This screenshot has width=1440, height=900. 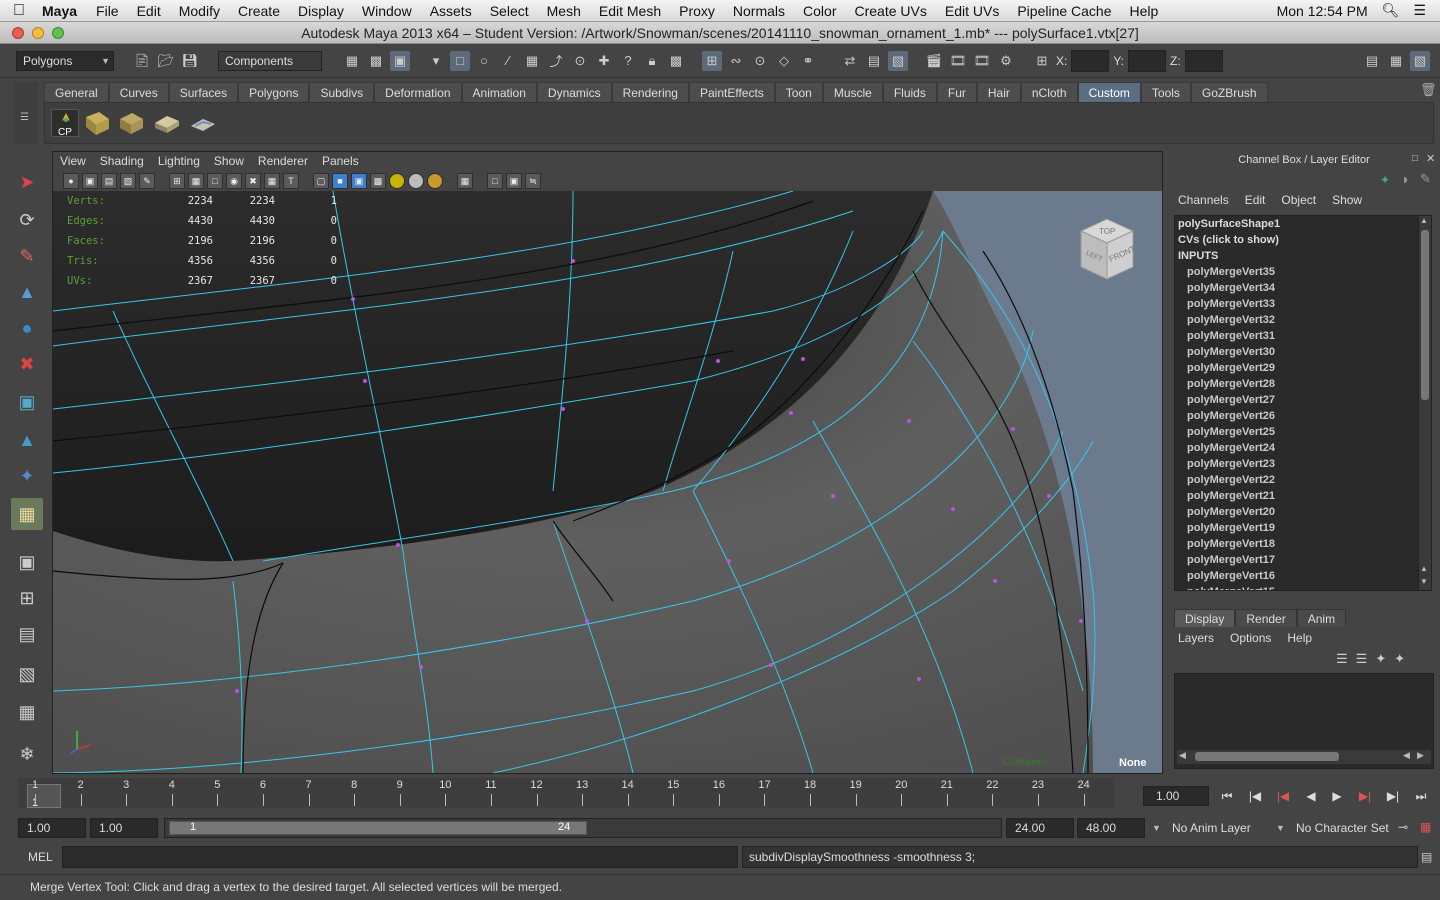 What do you see at coordinates (1311, 796) in the screenshot?
I see `play-backwards-icon: ◀` at bounding box center [1311, 796].